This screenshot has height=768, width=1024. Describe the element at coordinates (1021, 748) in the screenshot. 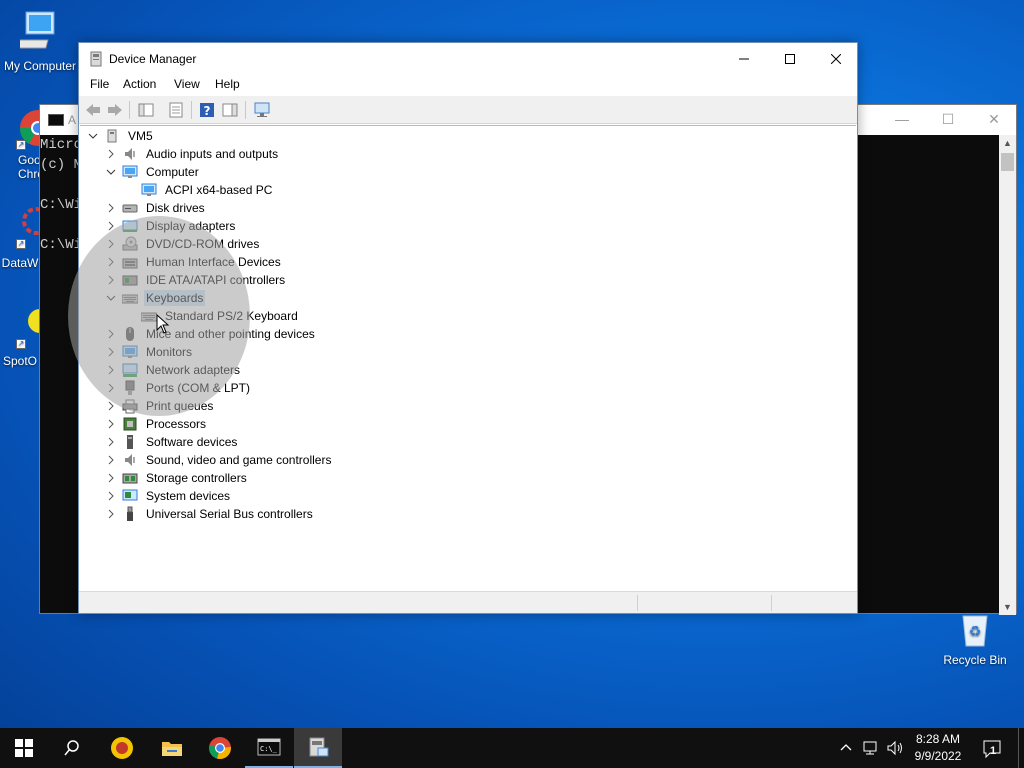

I see `show-desktop-button` at that location.